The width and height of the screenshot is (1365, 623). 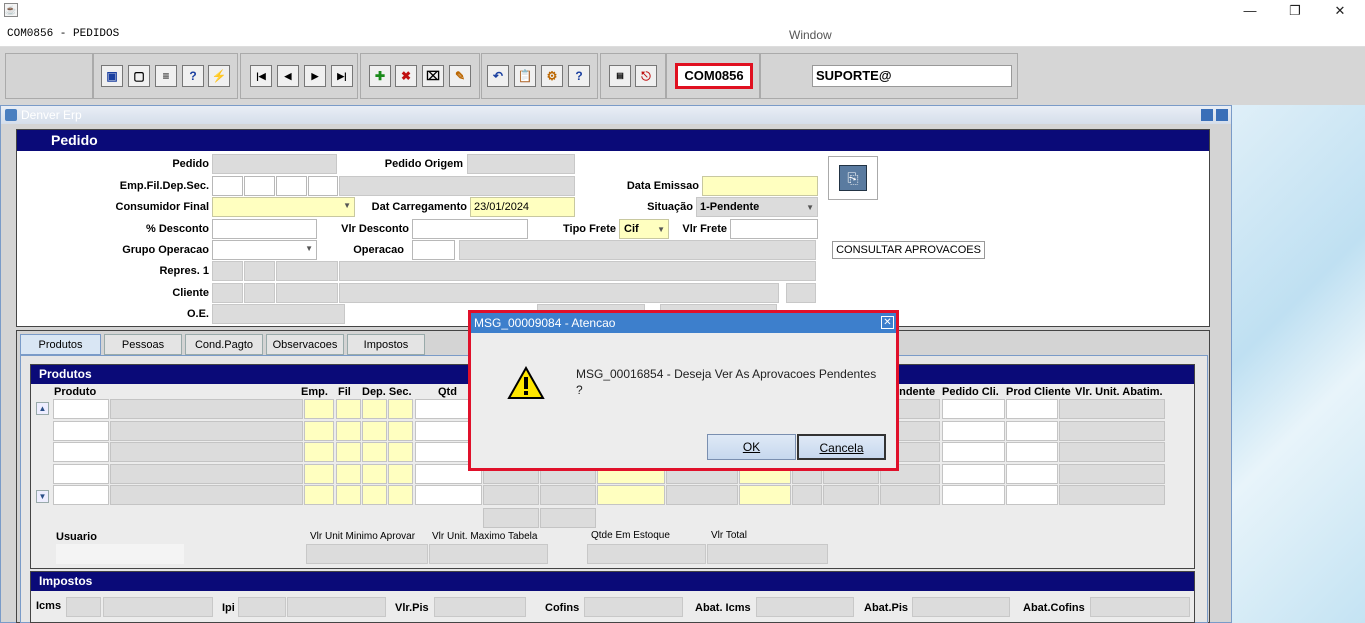 What do you see at coordinates (288, 76) in the screenshot?
I see `prev-record-icon: ◀` at bounding box center [288, 76].